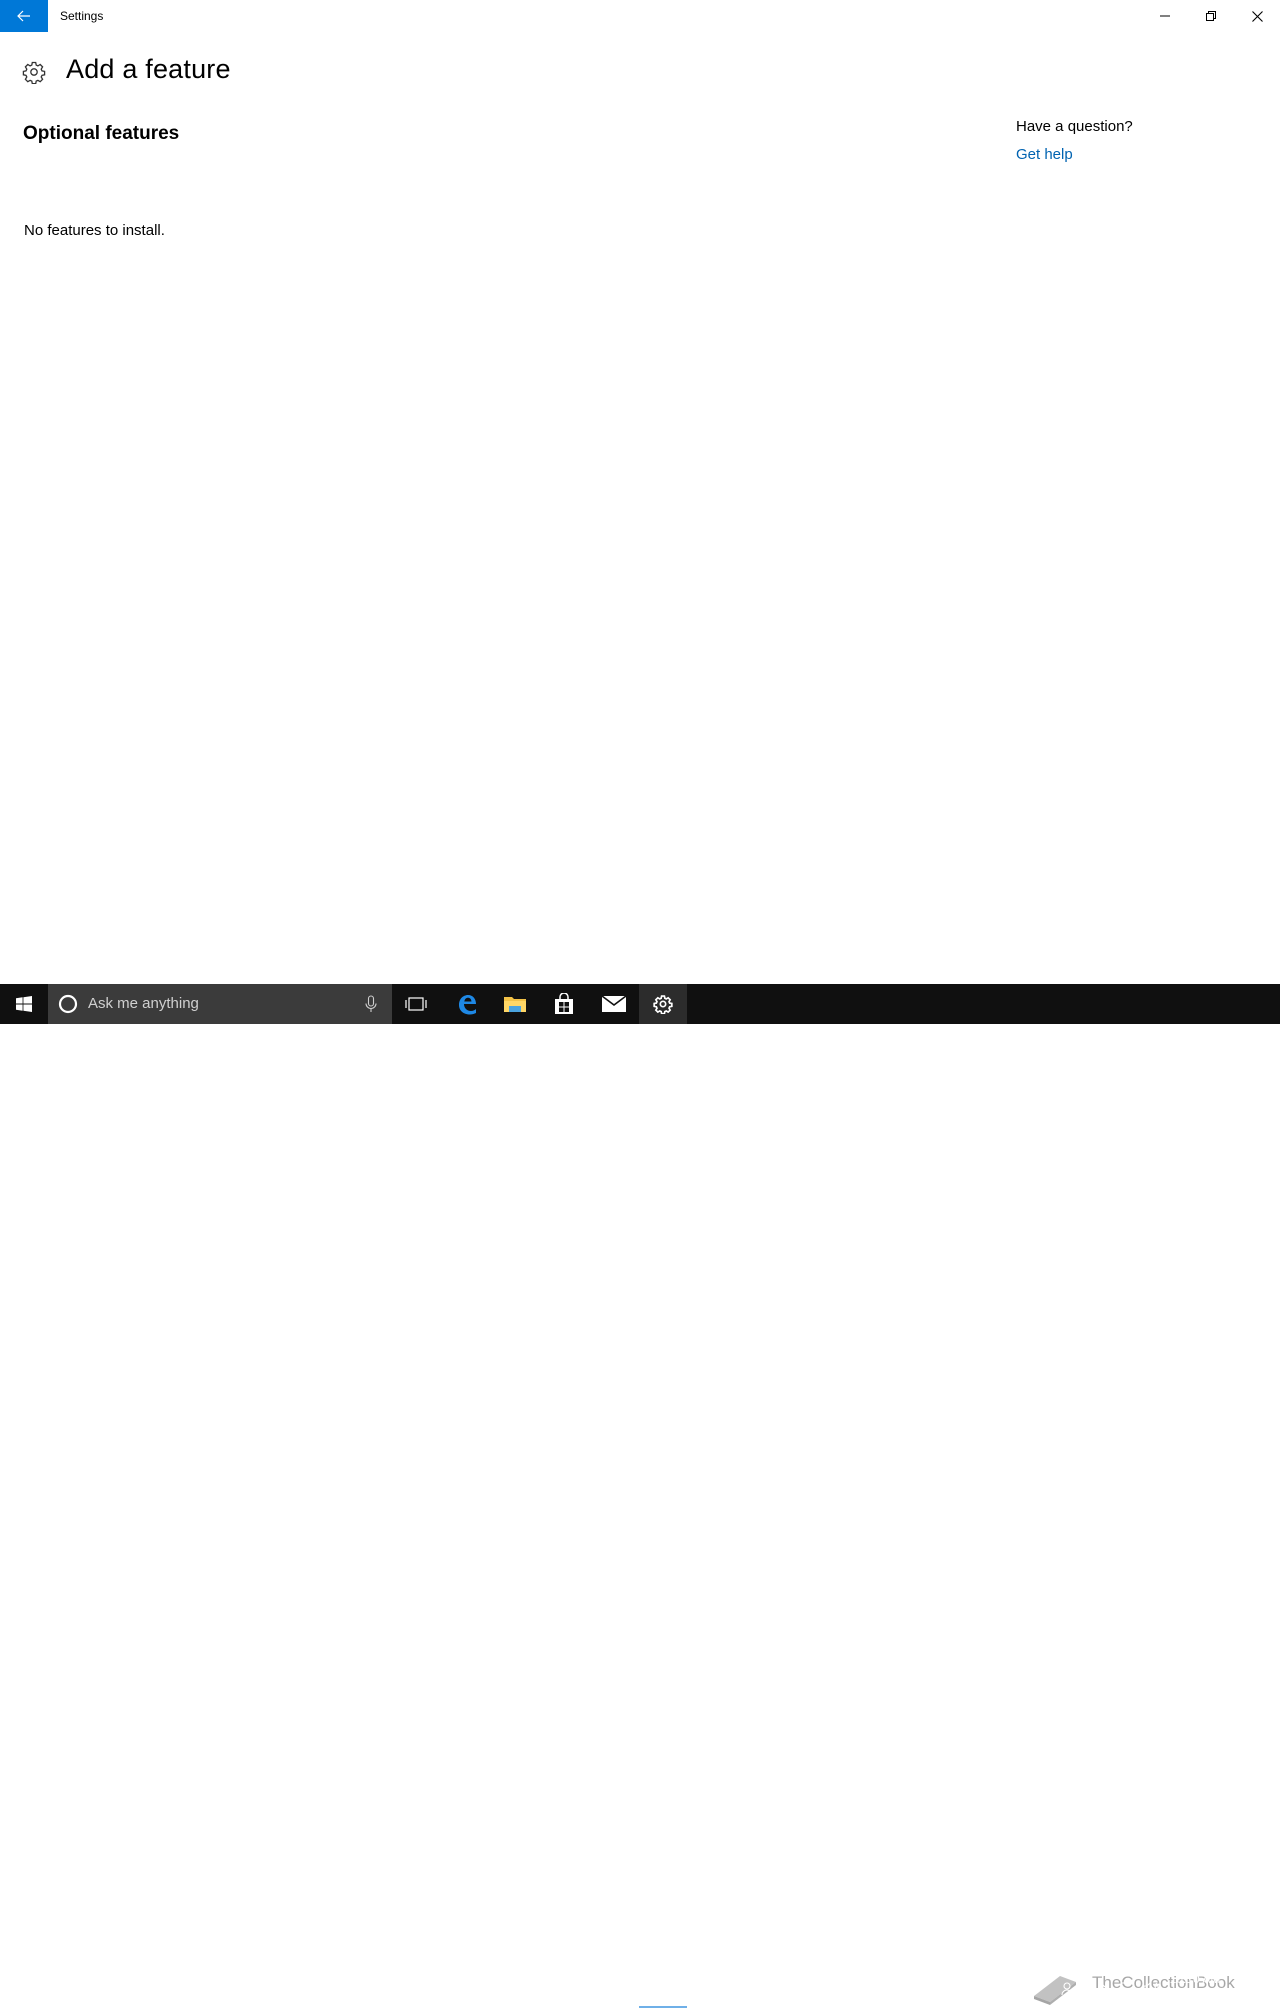 Image resolution: width=1280 pixels, height=2008 pixels. I want to click on restore-icon, so click(1211, 16).